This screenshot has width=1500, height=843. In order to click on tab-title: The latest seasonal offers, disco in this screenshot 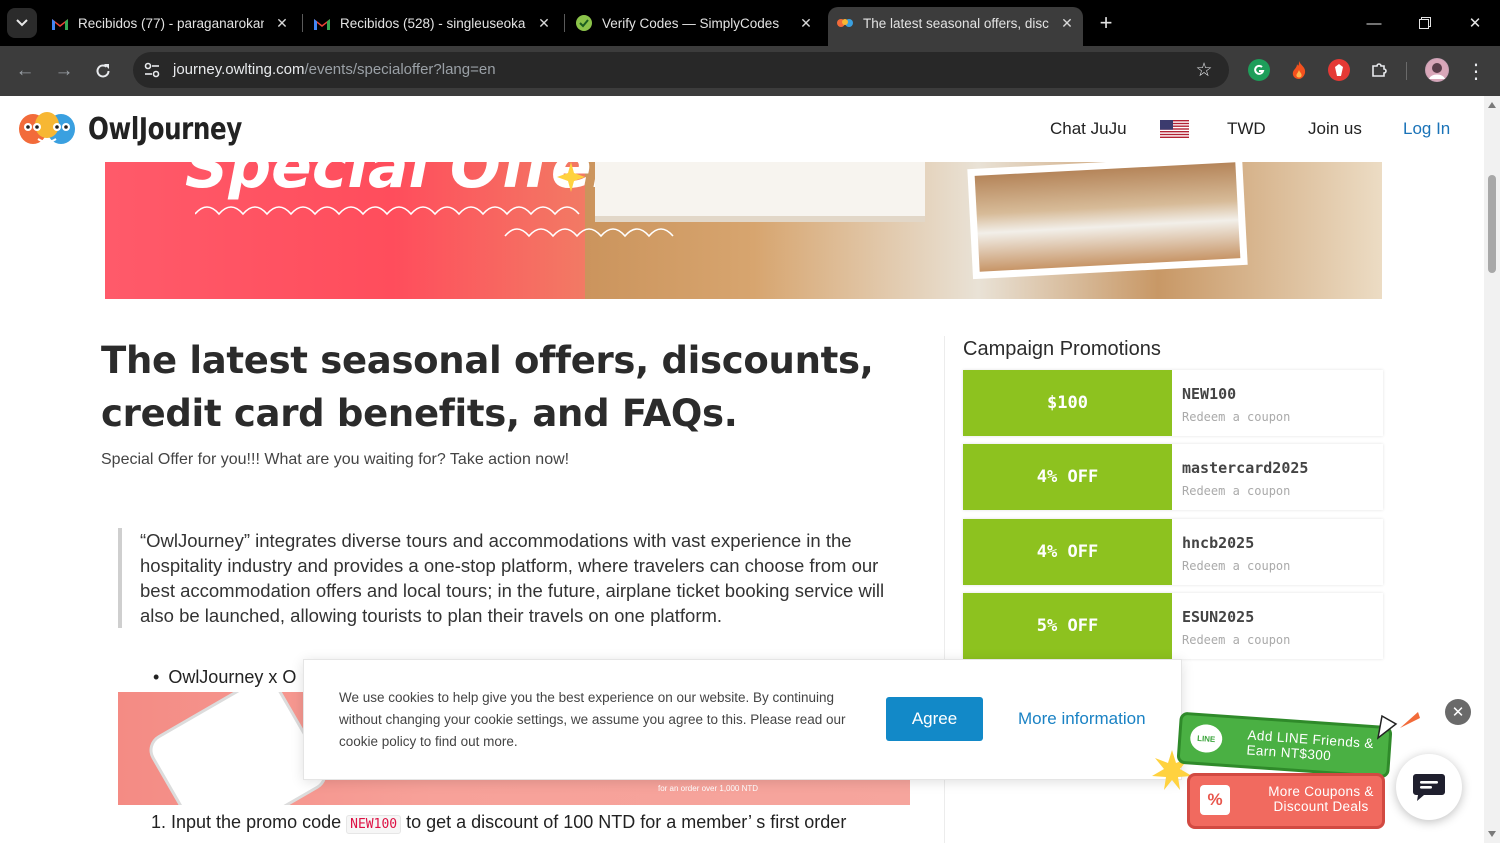, I will do `click(956, 23)`.